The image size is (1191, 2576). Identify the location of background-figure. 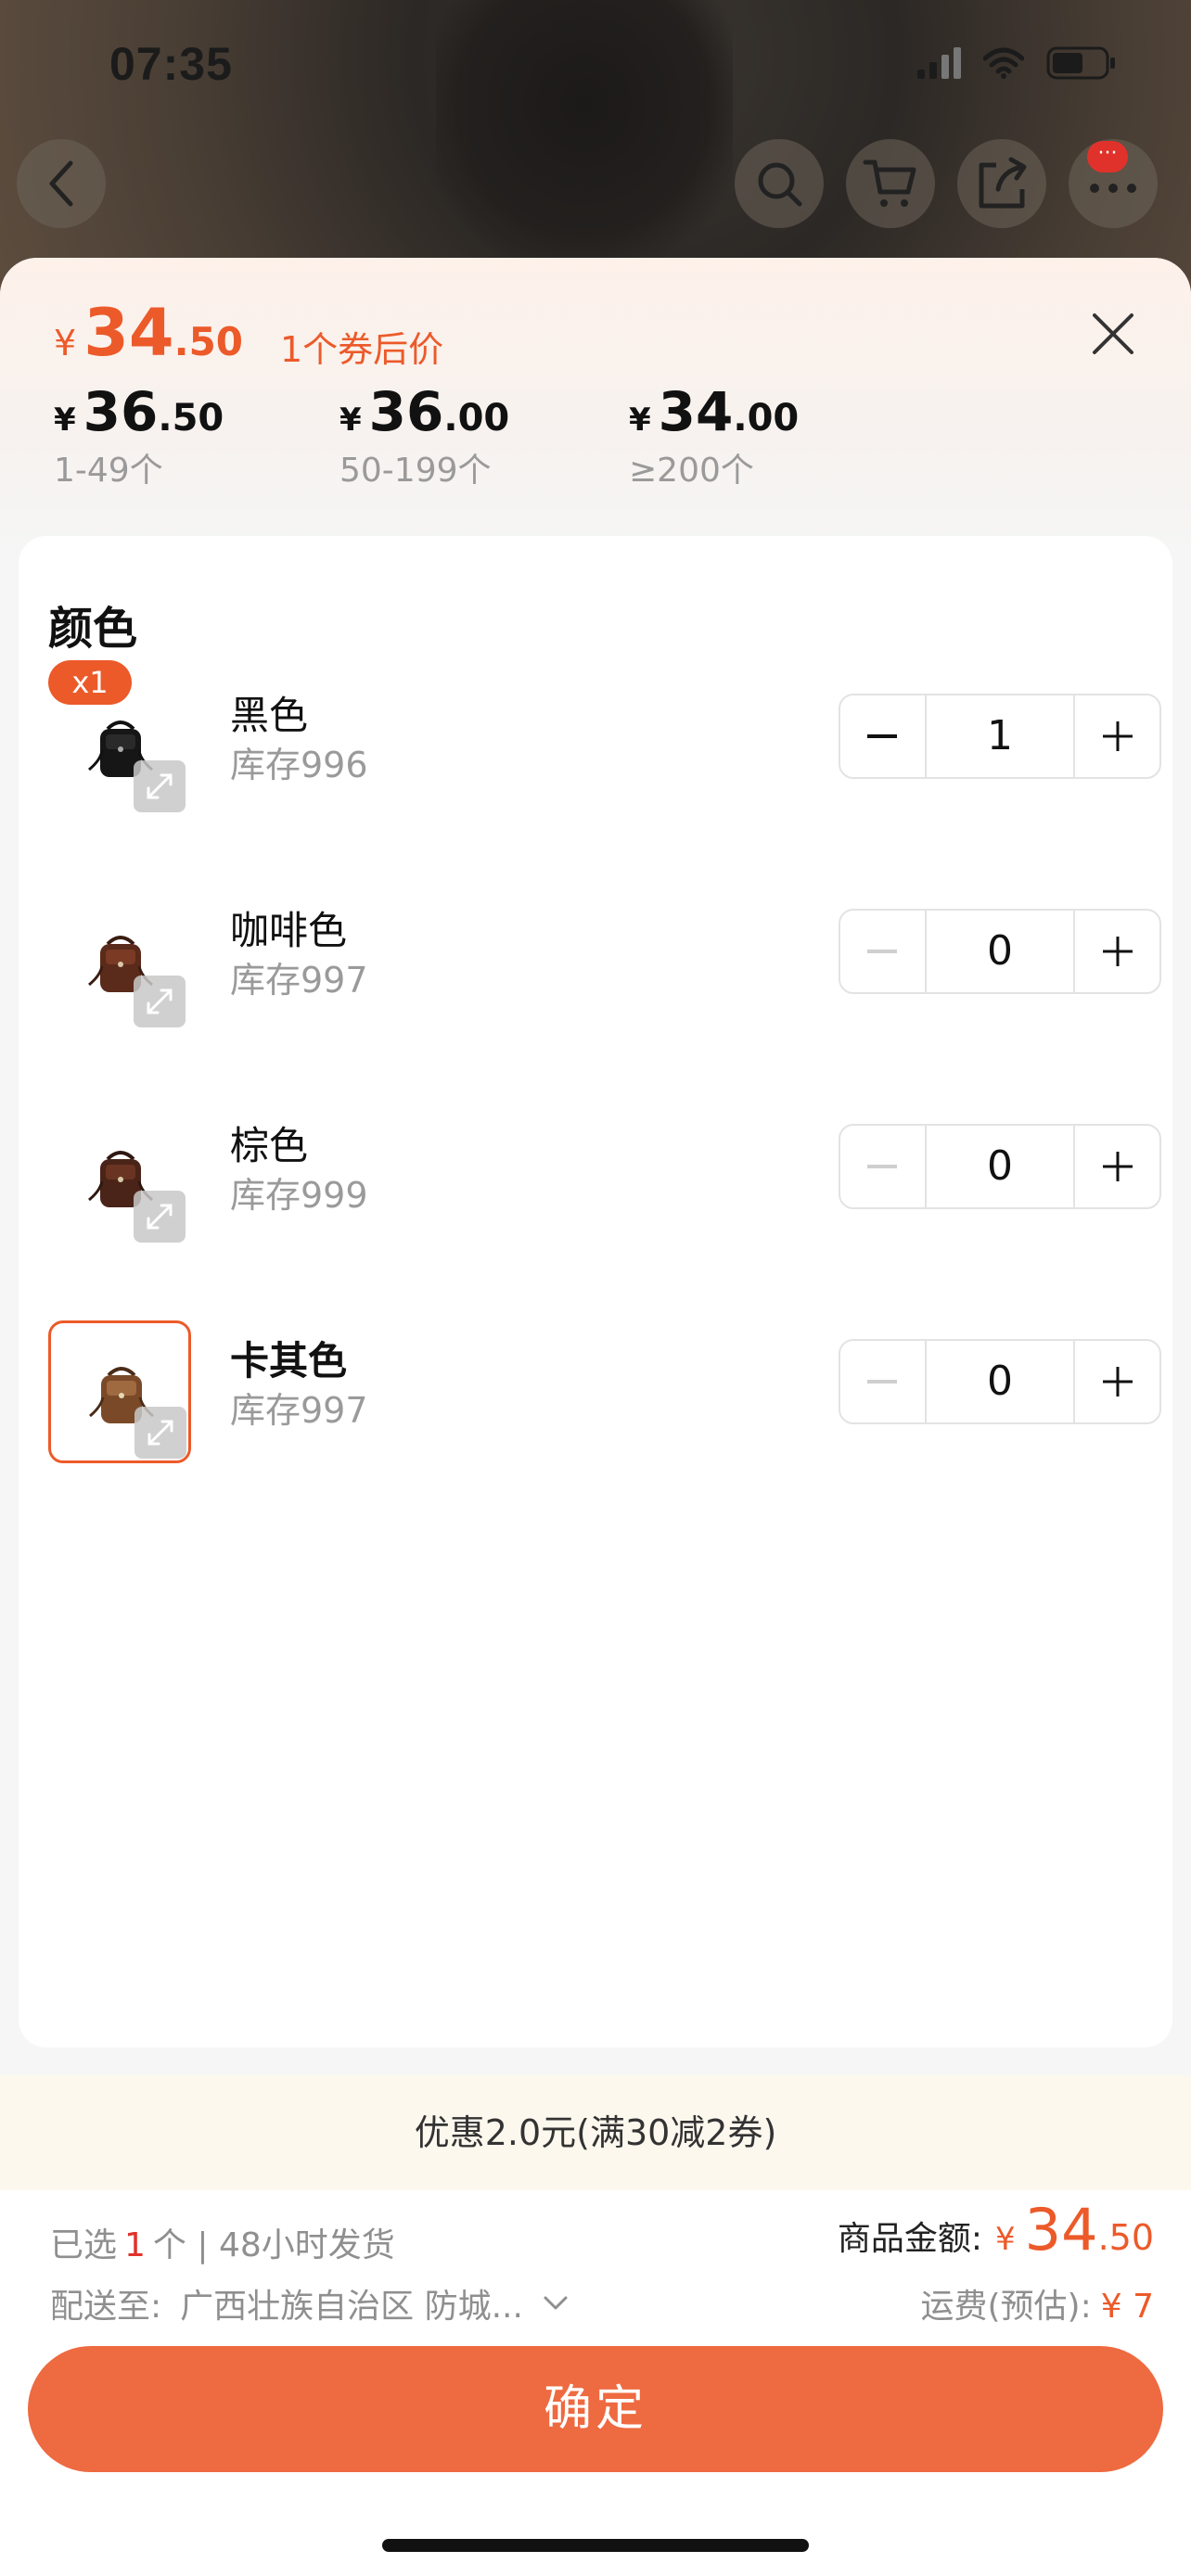
(584, 130).